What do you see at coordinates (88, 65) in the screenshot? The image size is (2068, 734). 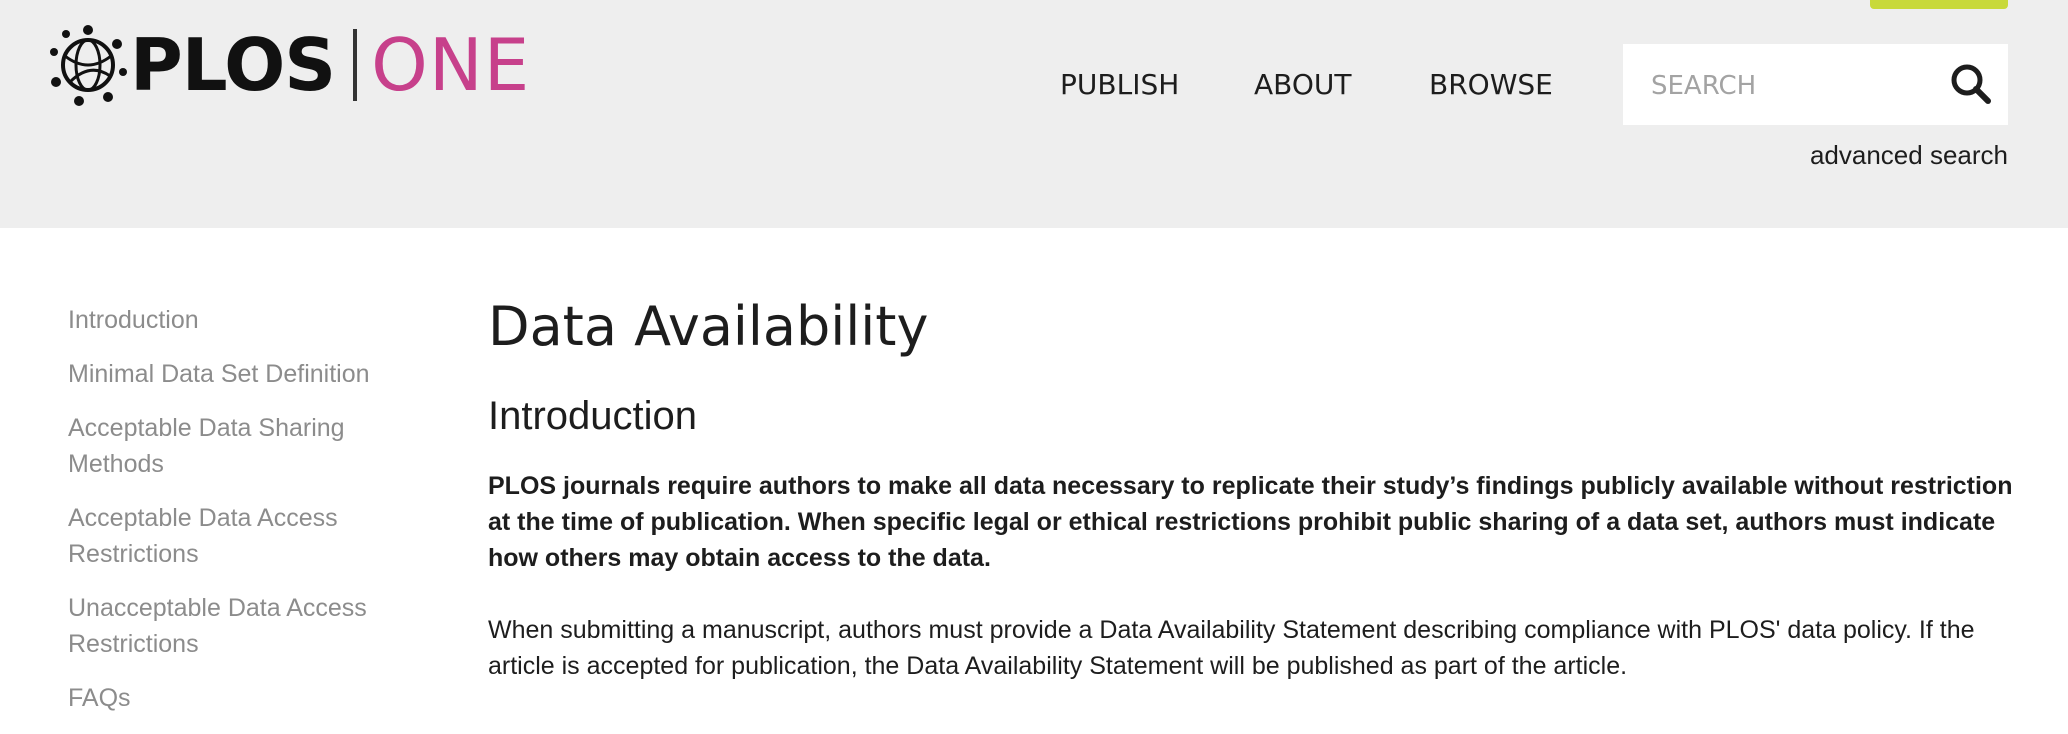 I see `plos-globe-icon` at bounding box center [88, 65].